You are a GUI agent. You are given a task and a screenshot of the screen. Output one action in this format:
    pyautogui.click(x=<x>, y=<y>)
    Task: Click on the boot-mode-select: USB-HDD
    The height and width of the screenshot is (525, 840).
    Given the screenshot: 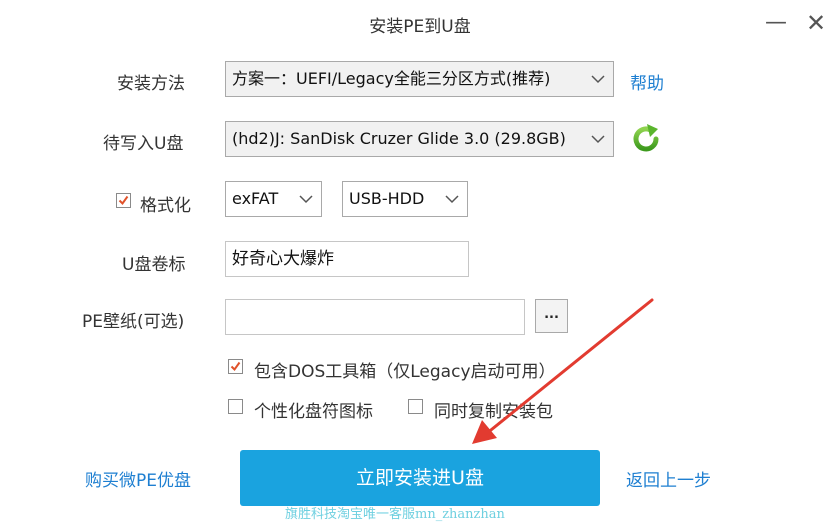 What is the action you would take?
    pyautogui.click(x=405, y=199)
    